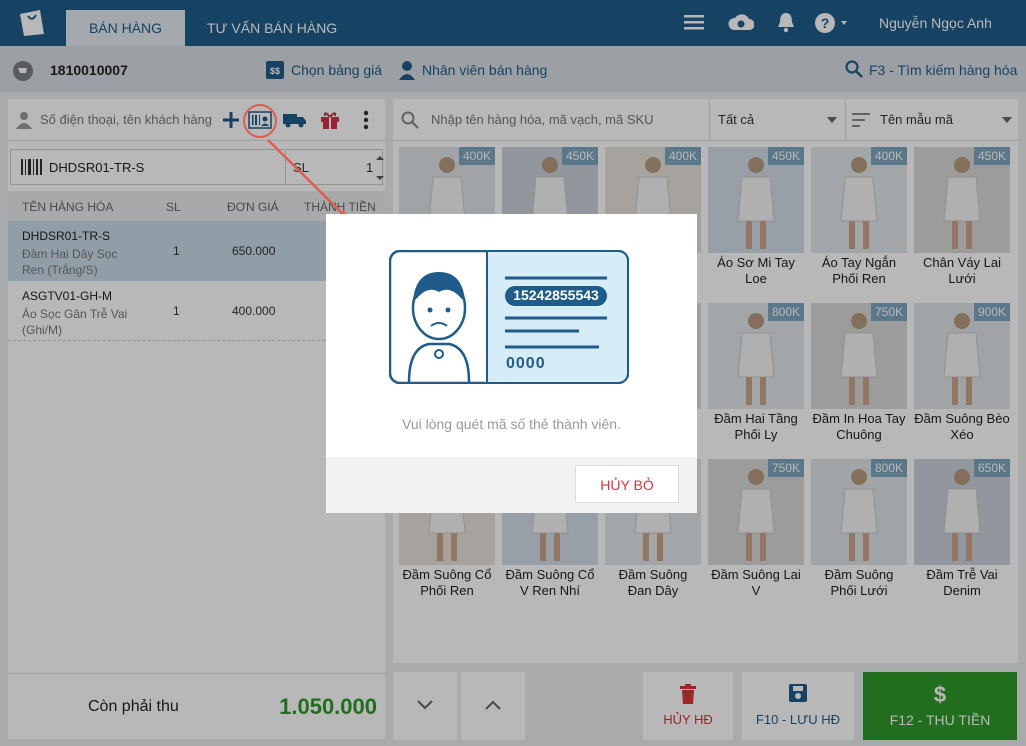 The height and width of the screenshot is (746, 1026). Describe the element at coordinates (526, 363) in the screenshot. I see `member-card-pin: 0000` at that location.